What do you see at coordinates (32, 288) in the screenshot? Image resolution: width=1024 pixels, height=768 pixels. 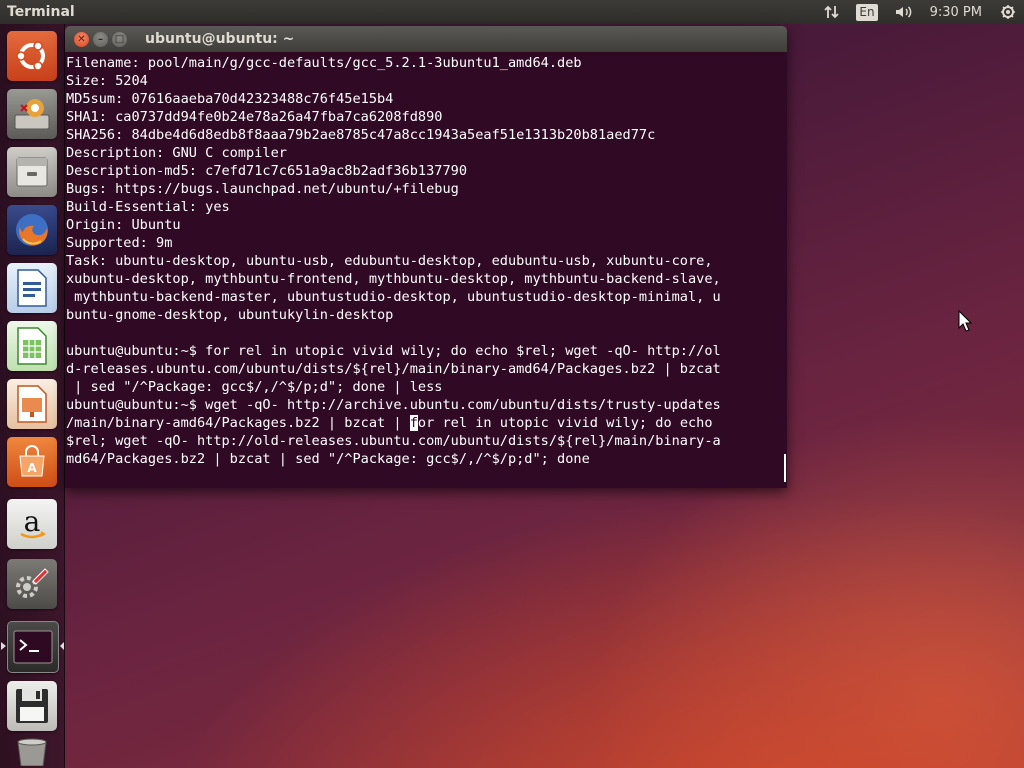 I see `libreoffice-writer-icon` at bounding box center [32, 288].